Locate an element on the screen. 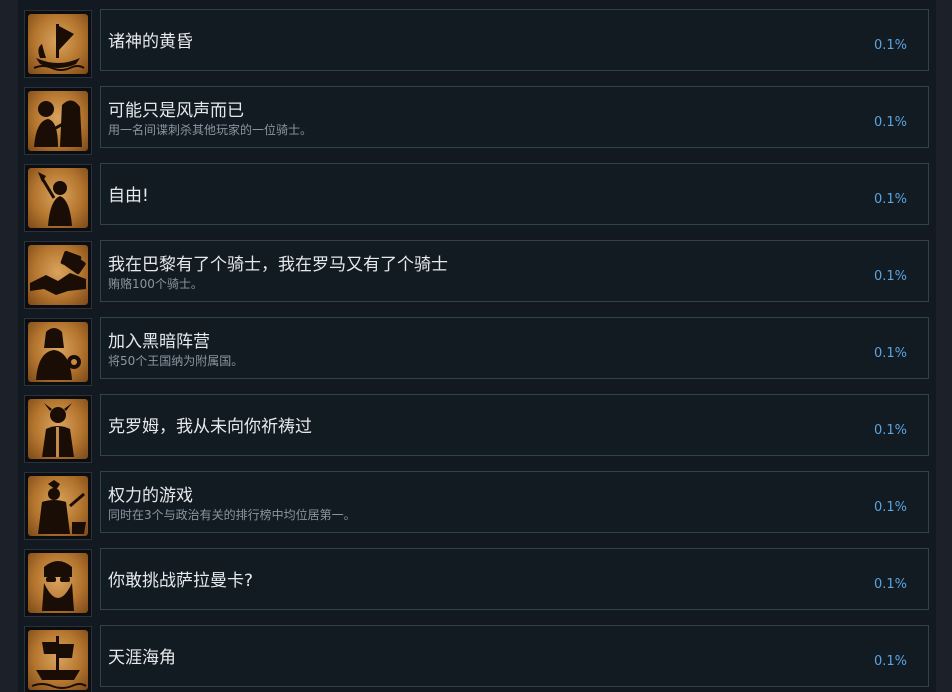 The width and height of the screenshot is (952, 692). achievement-card: 权力的游戏 同时在3个与政治有关的排行榜中均位居第一。 0.1% is located at coordinates (514, 502).